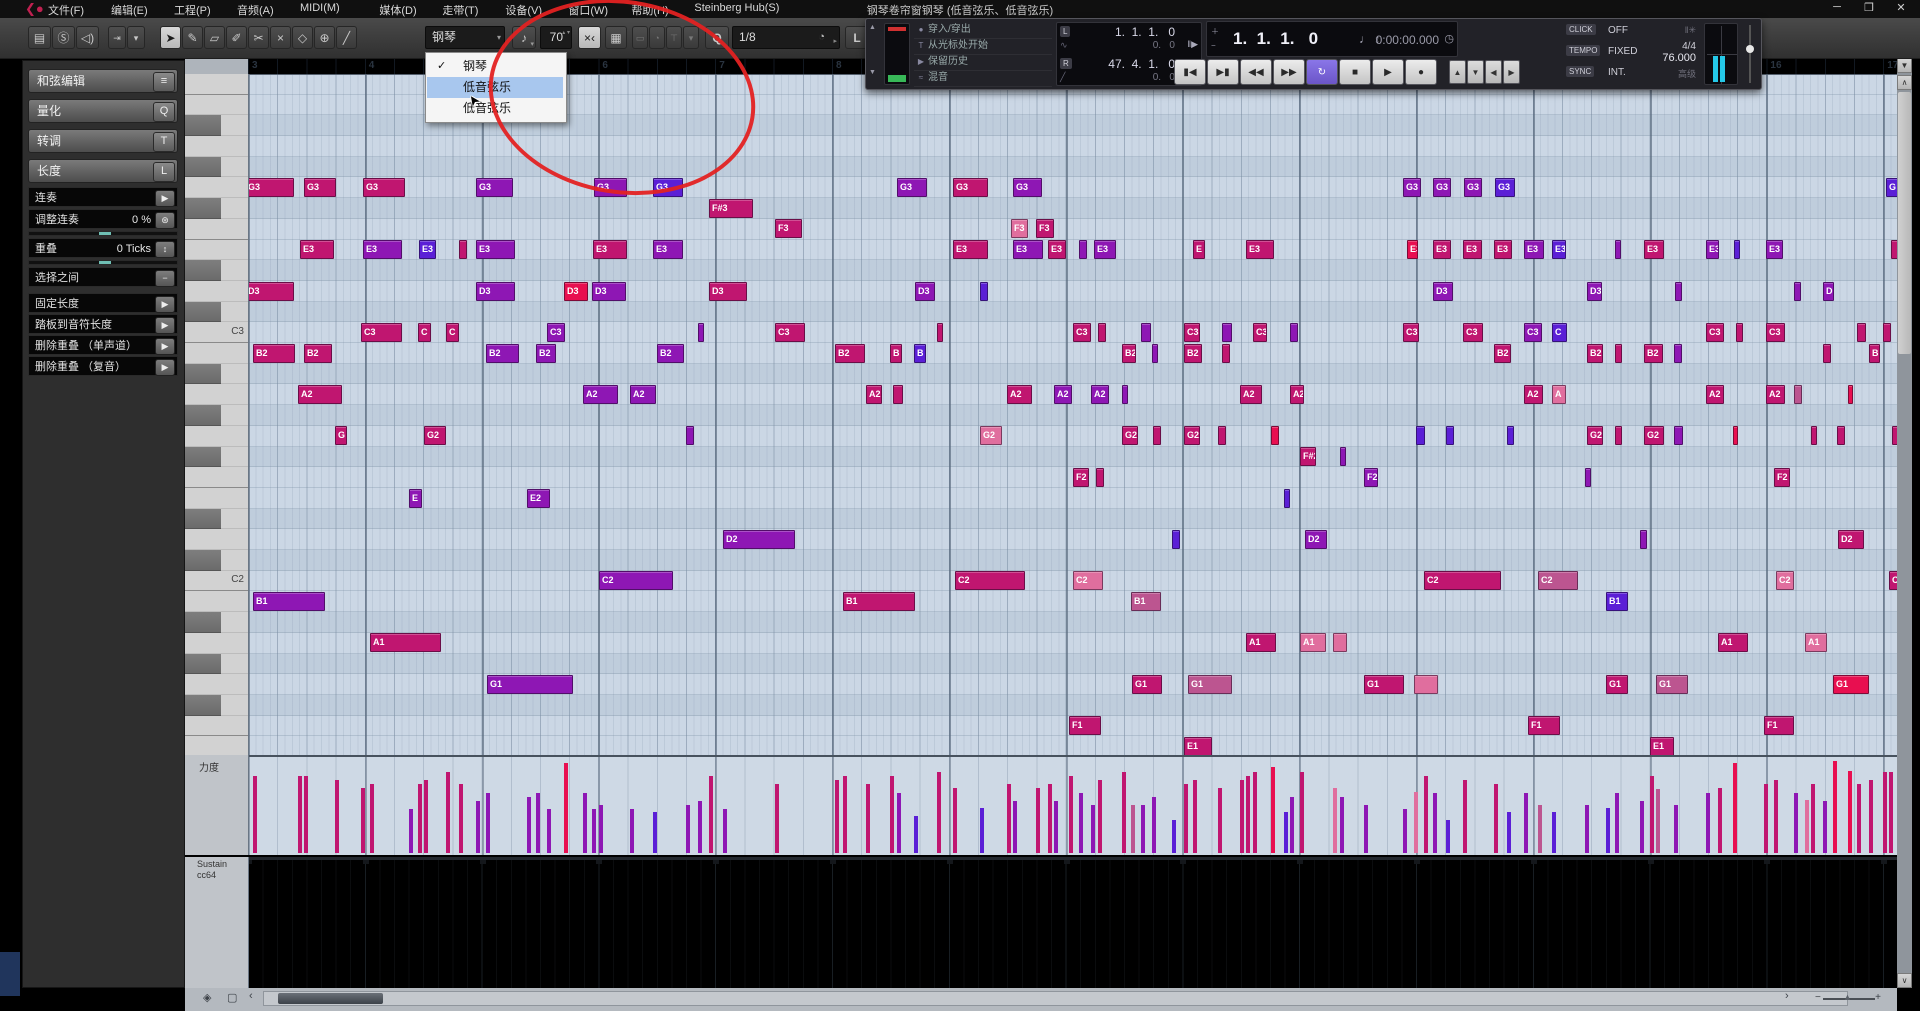 The width and height of the screenshot is (1920, 1011). What do you see at coordinates (1847, 997) in the screenshot?
I see `zoom-slider-thumb: ▲` at bounding box center [1847, 997].